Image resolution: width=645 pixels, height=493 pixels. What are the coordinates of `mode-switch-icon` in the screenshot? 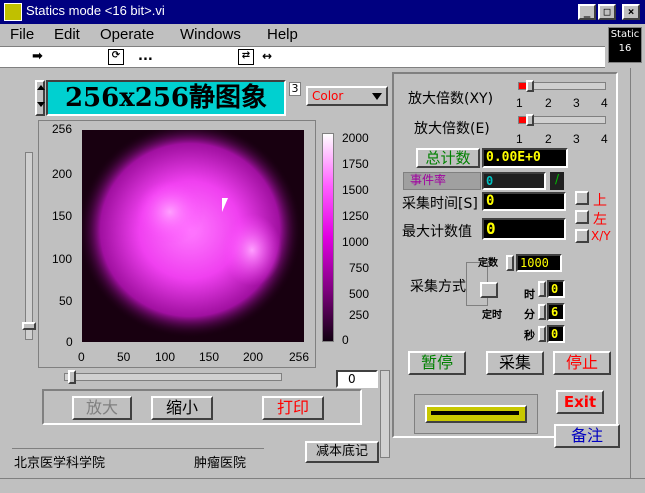 It's located at (489, 290).